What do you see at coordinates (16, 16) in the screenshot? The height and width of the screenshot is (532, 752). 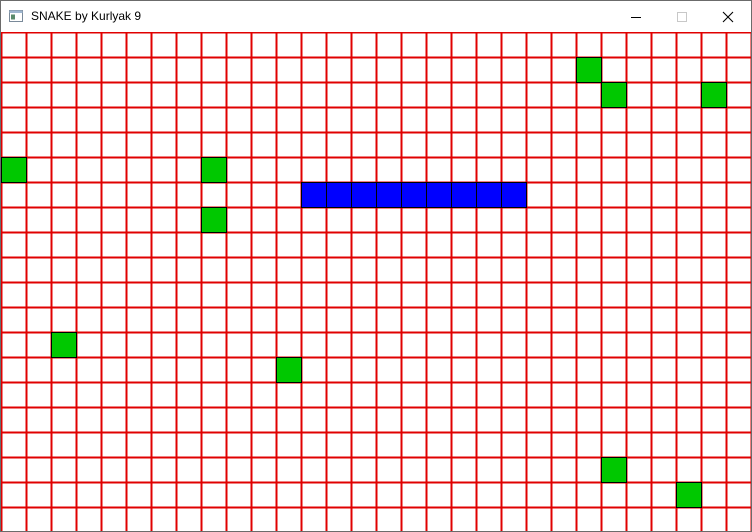 I see `app-icon` at bounding box center [16, 16].